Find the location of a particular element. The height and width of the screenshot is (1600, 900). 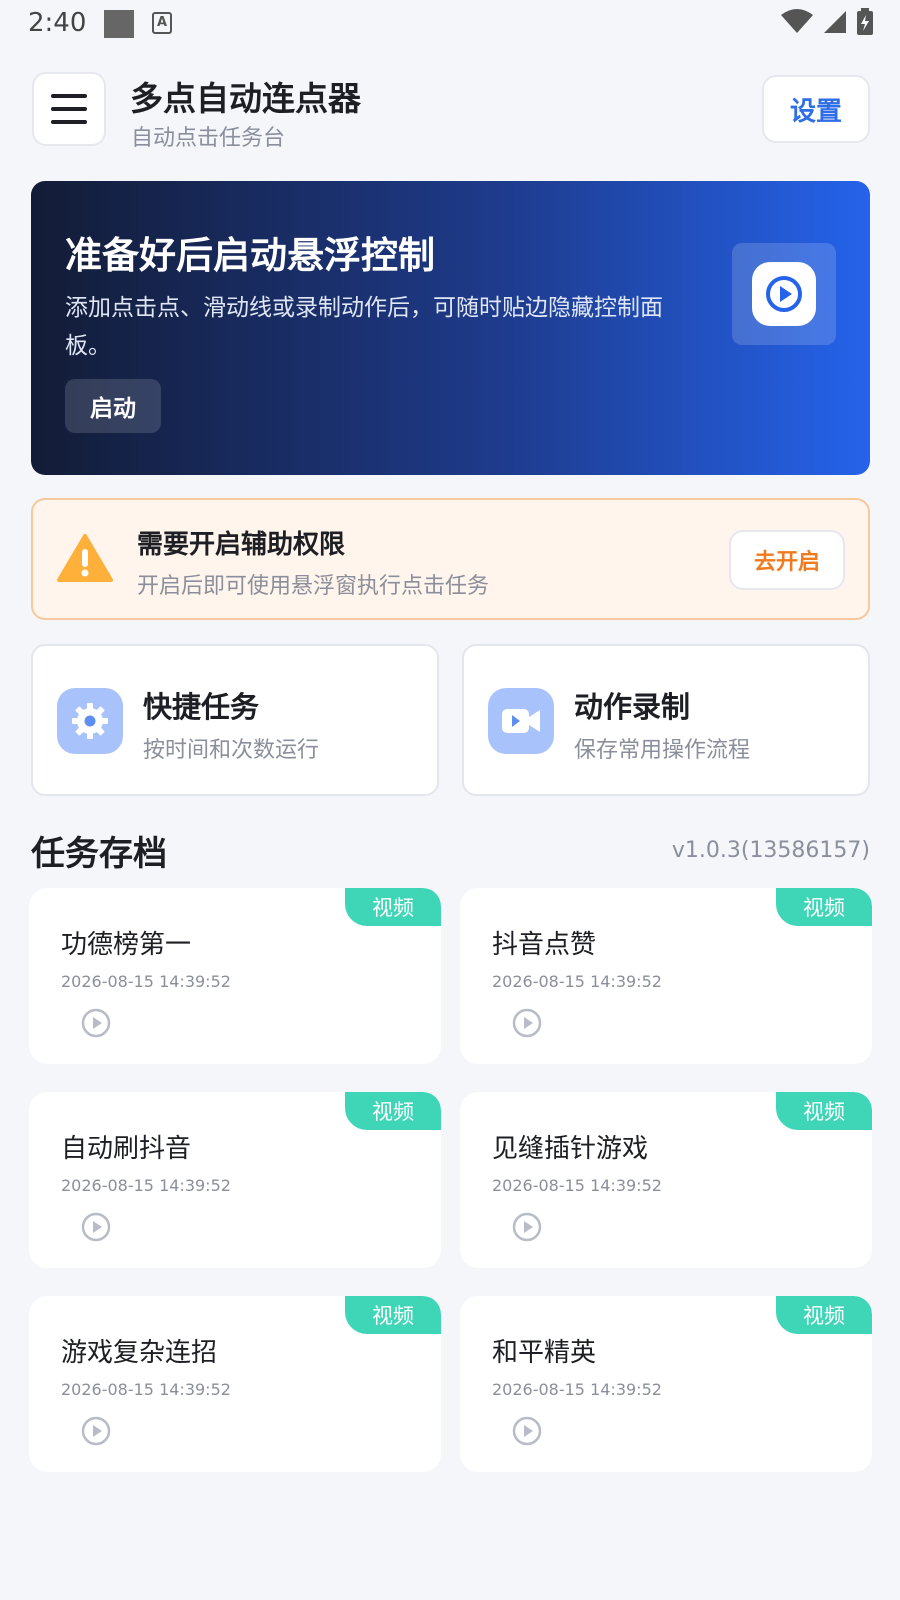

warning-title: 需要开启辅助权限 is located at coordinates (241, 545).